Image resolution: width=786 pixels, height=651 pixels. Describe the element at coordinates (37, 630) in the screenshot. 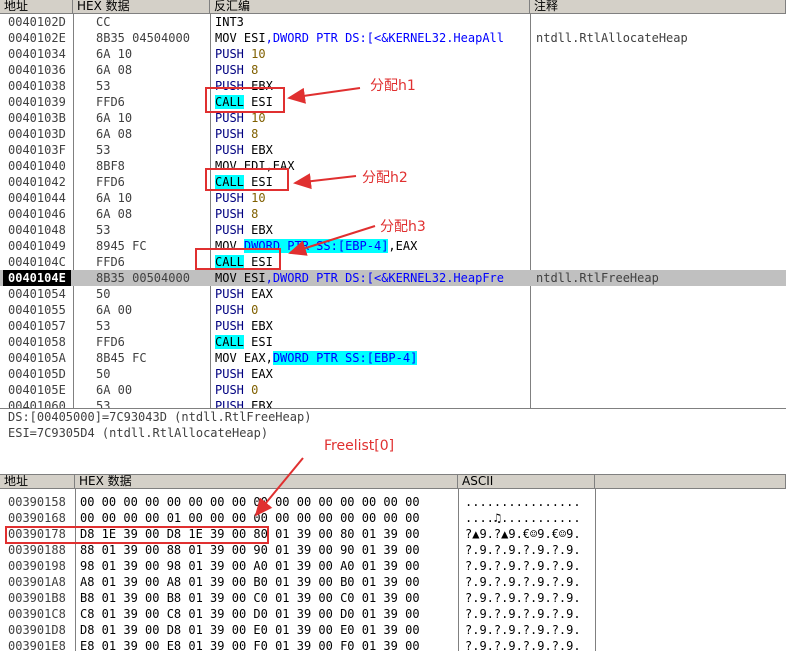

I see `dump-address: 003901D8` at that location.